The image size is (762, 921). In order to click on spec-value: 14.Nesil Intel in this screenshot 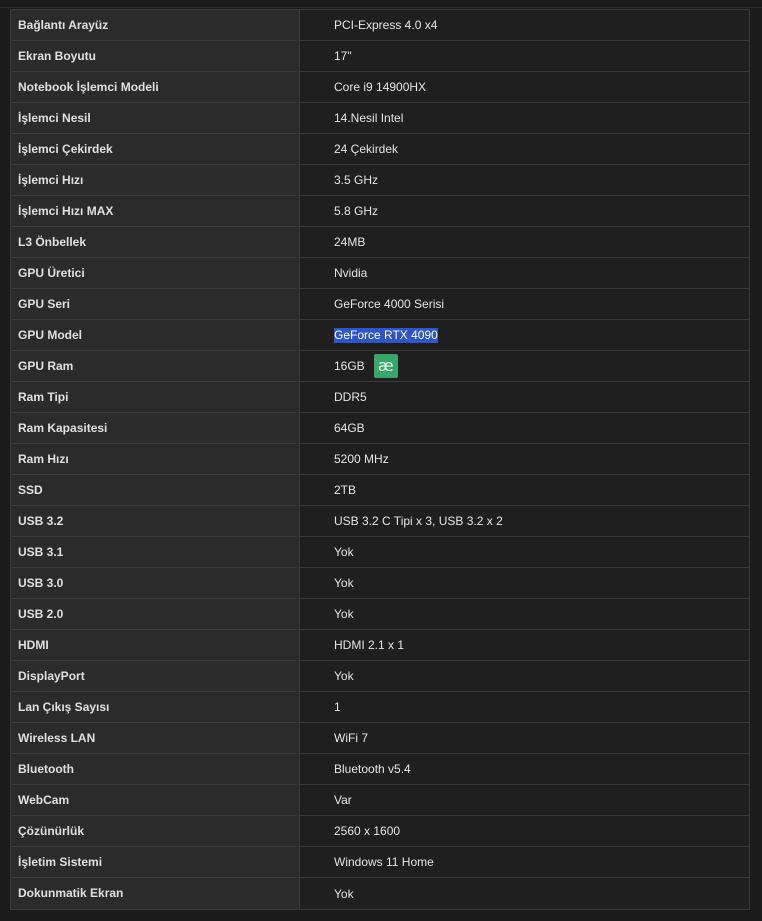, I will do `click(369, 118)`.